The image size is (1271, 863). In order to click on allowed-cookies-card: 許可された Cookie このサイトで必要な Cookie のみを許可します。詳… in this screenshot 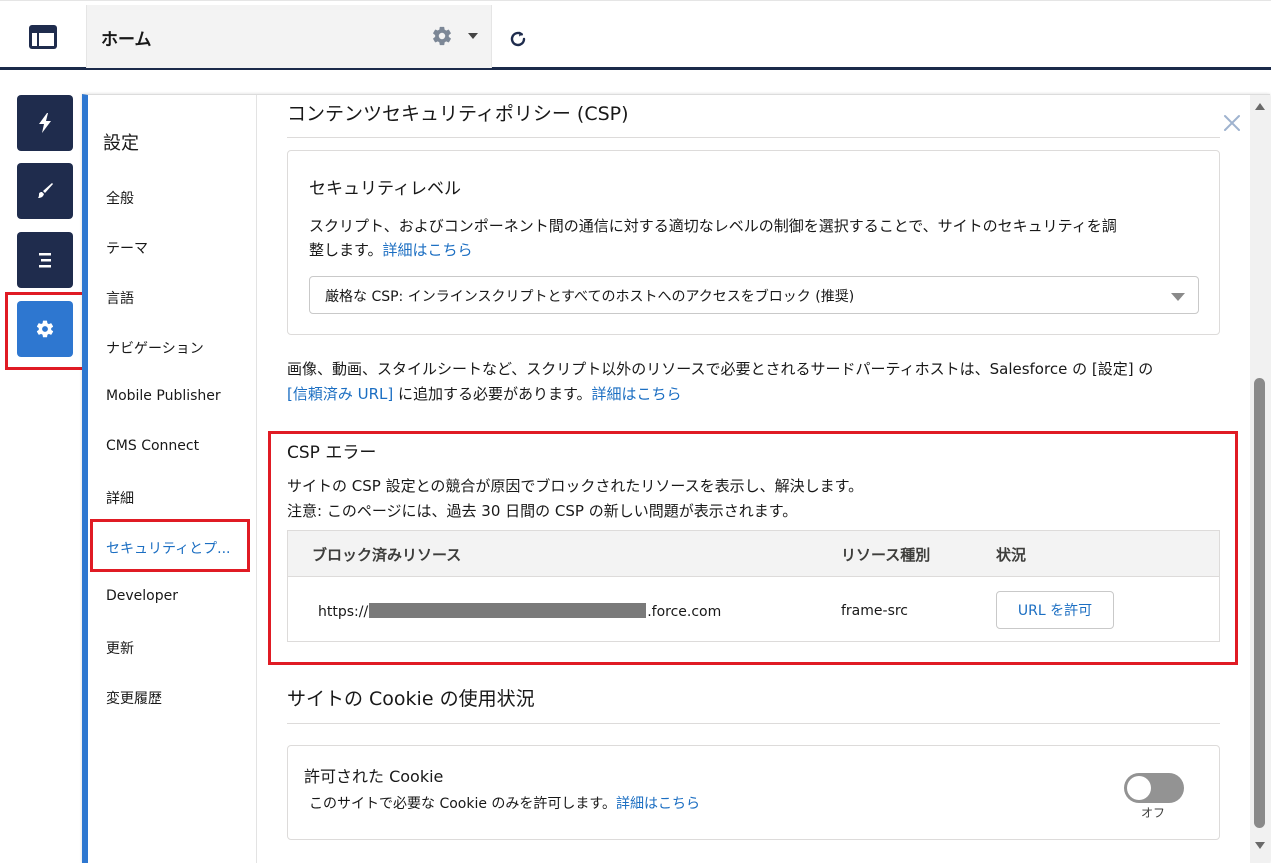, I will do `click(753, 792)`.